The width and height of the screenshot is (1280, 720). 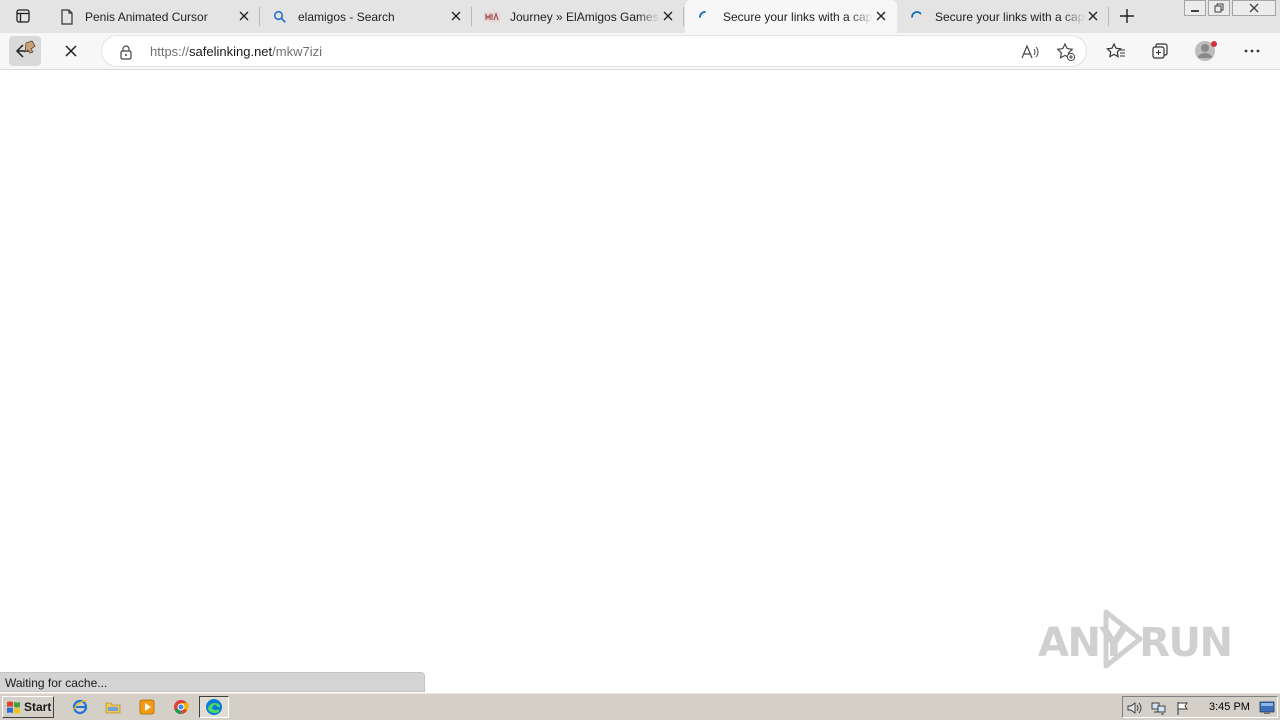 What do you see at coordinates (38, 707) in the screenshot?
I see `start-label: Start` at bounding box center [38, 707].